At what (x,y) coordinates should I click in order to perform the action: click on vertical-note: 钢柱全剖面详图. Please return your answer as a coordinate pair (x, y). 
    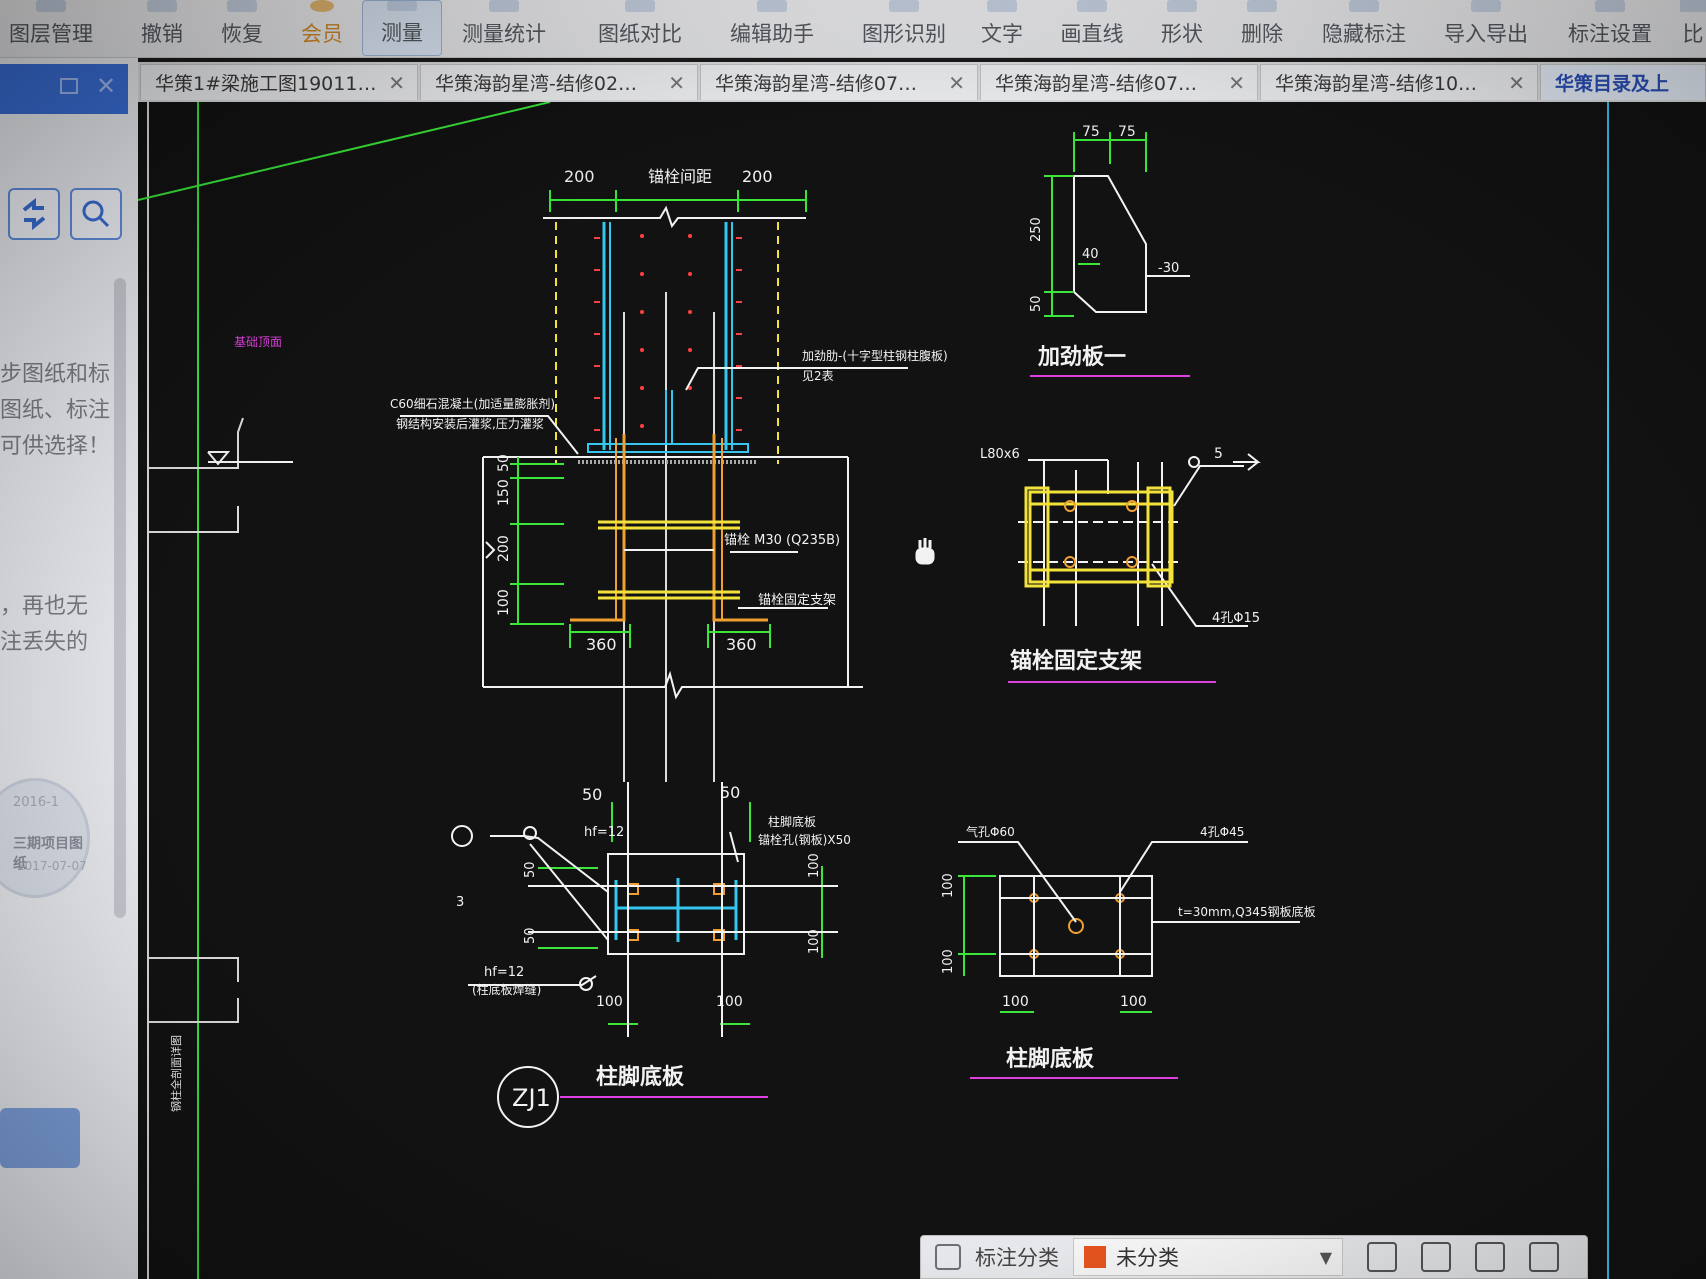
    Looking at the image, I should click on (176, 1073).